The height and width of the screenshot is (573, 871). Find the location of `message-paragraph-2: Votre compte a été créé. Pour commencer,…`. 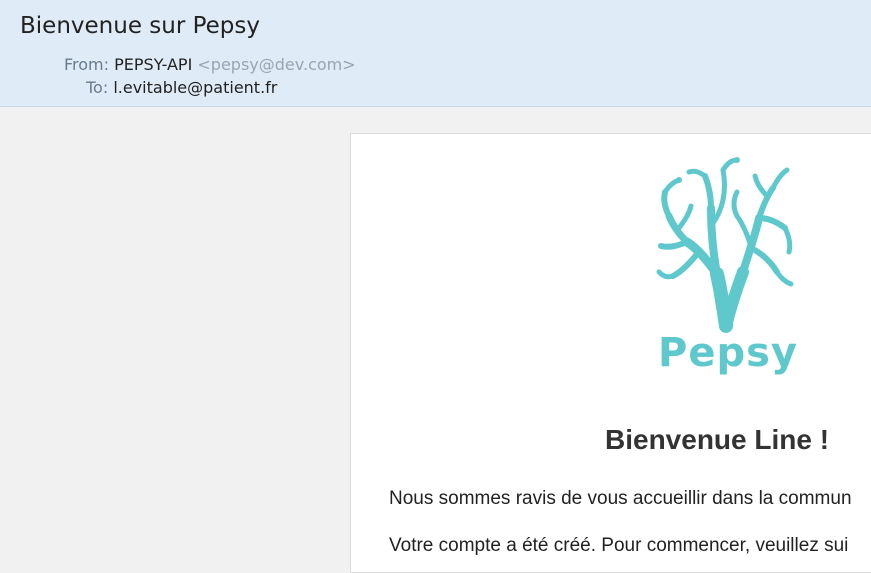

message-paragraph-2: Votre compte a été créé. Pour commencer,… is located at coordinates (619, 545).